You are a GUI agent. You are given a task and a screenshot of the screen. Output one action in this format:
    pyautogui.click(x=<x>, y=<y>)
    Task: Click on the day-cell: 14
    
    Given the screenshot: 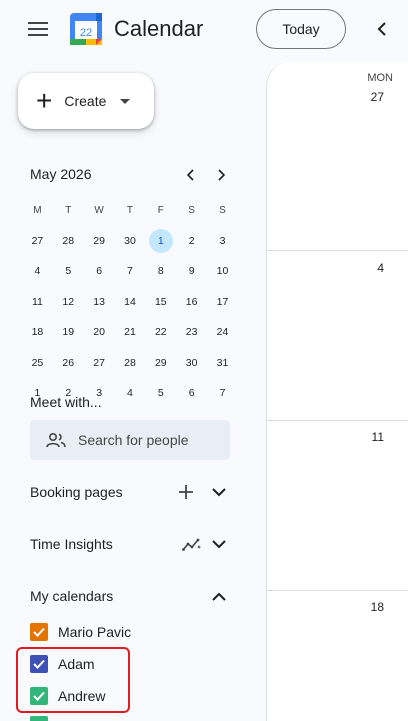 What is the action you would take?
    pyautogui.click(x=130, y=302)
    